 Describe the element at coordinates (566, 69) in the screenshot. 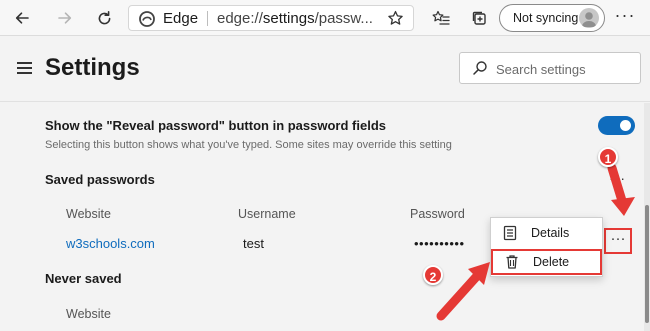

I see `search-input` at that location.